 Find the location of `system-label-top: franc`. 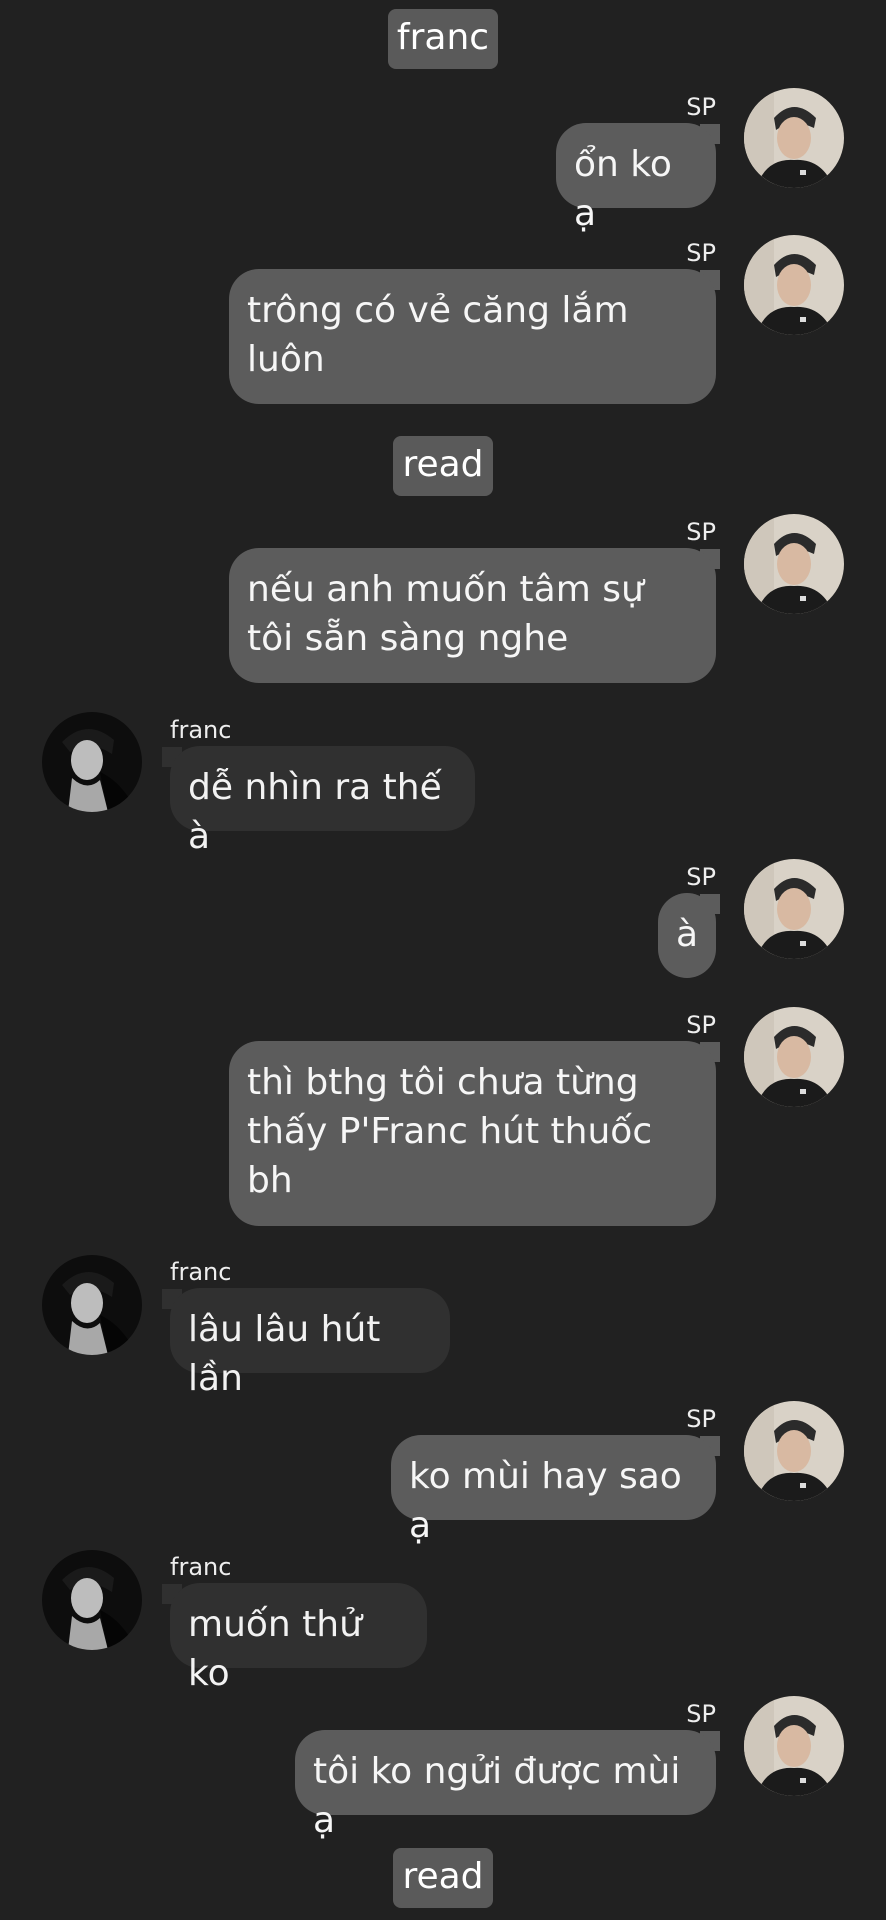

system-label-top: franc is located at coordinates (443, 39).